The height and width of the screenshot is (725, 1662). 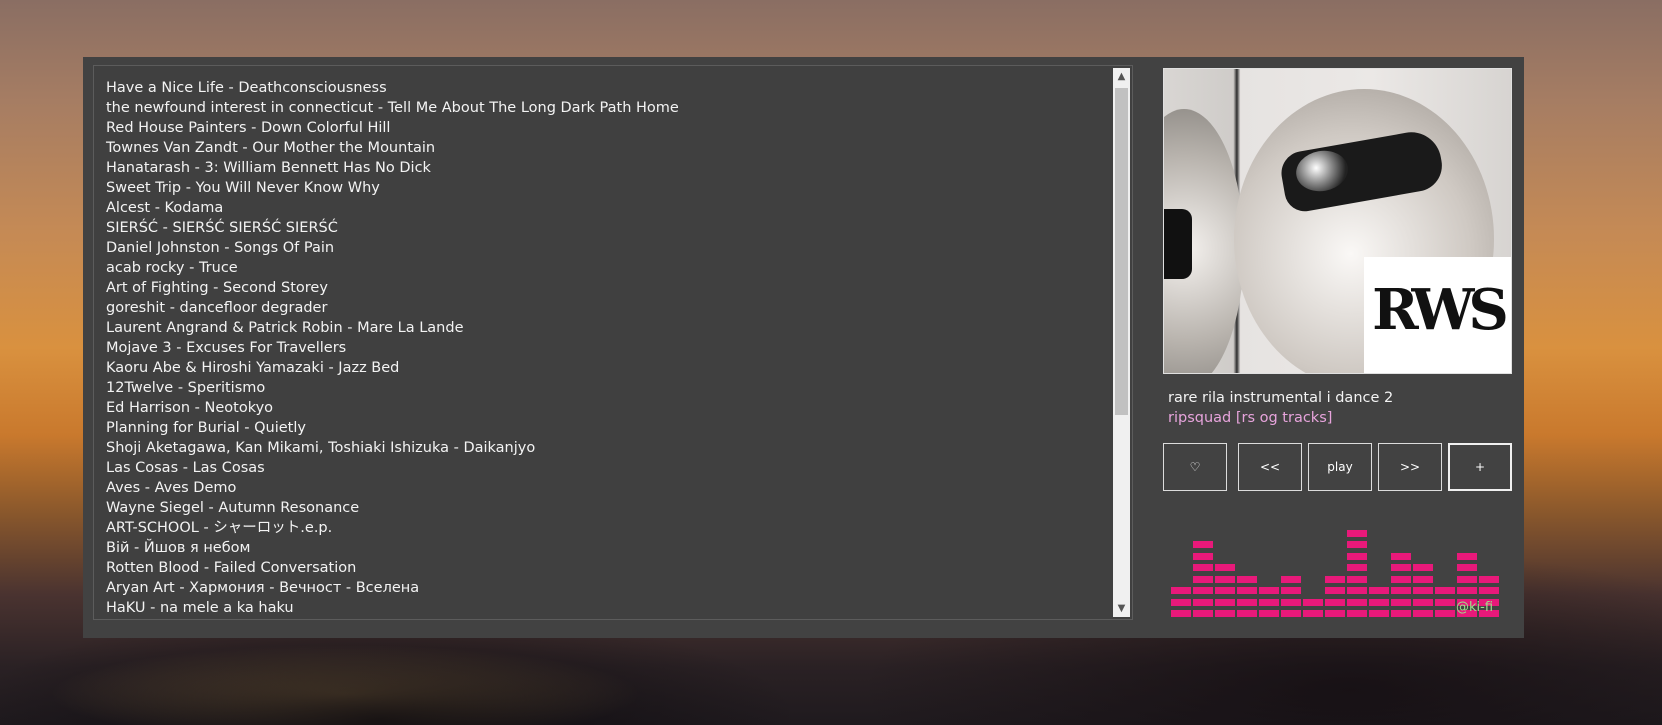 I want to click on track-item: Las Cosas - Las Cosas, so click(x=606, y=468).